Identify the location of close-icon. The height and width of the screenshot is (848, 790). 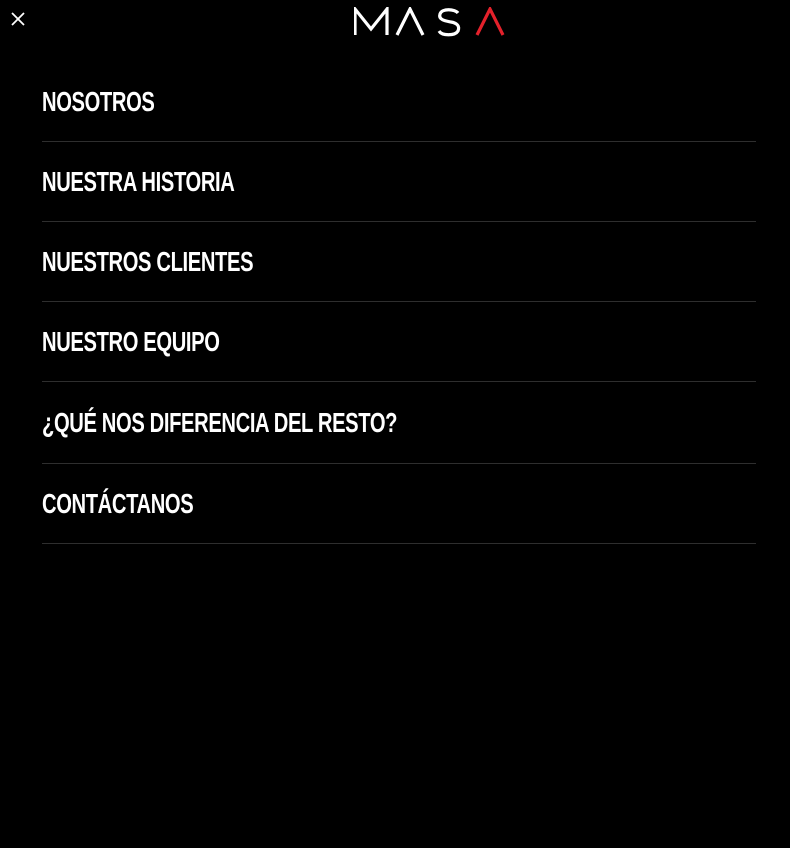
(18, 19).